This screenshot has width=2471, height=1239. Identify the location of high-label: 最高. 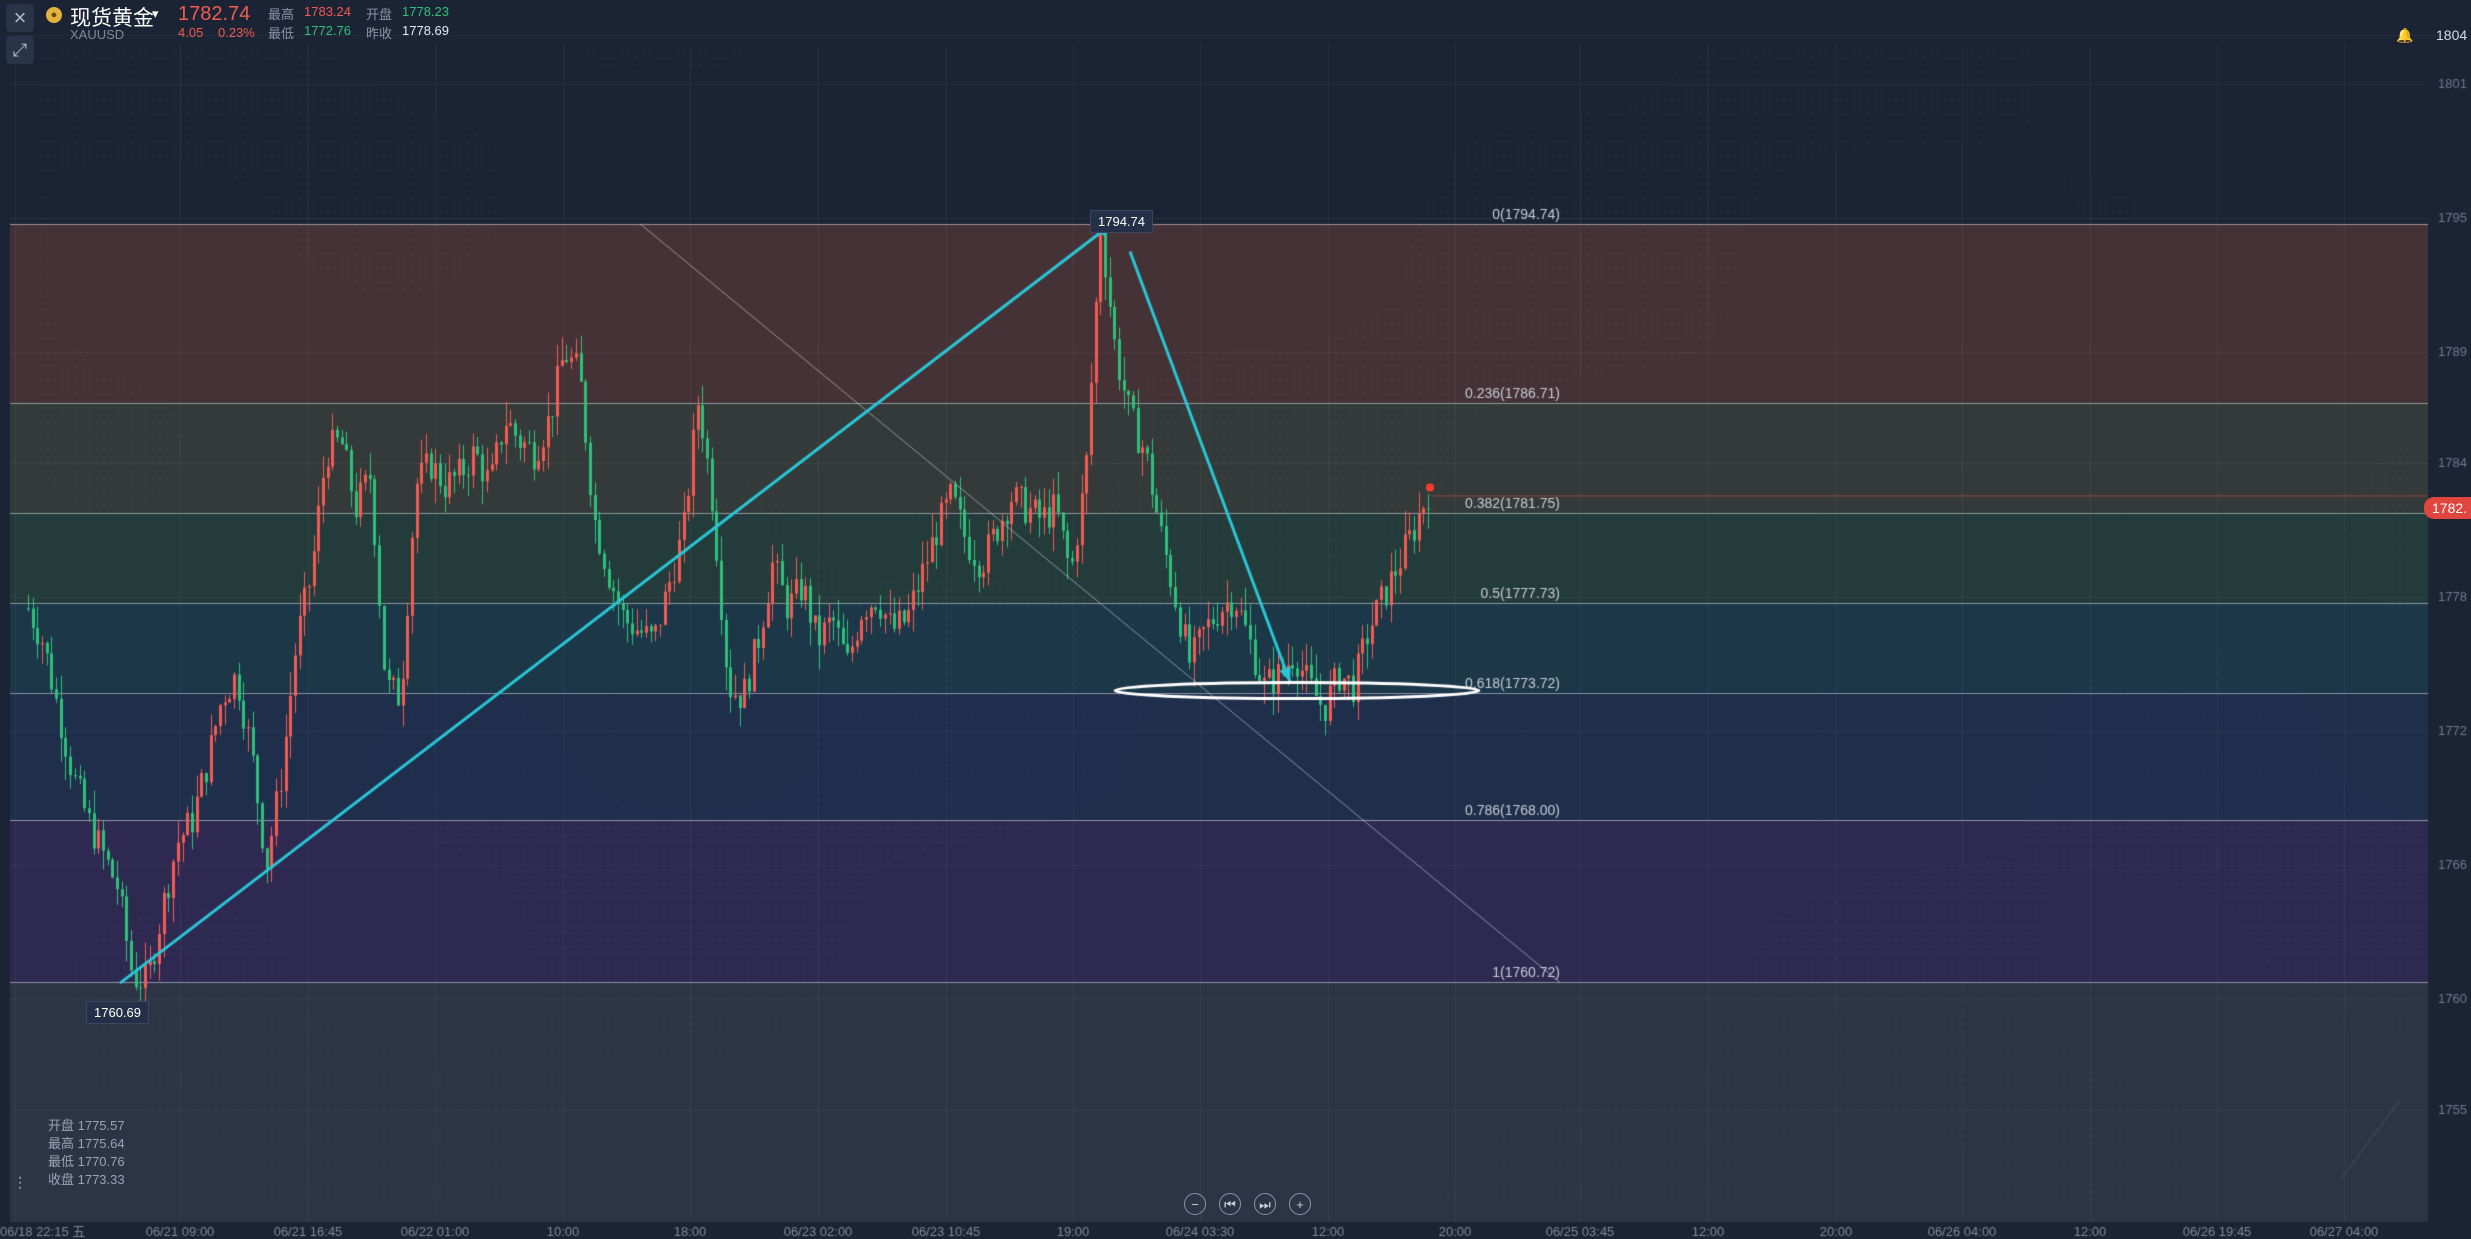
(281, 14).